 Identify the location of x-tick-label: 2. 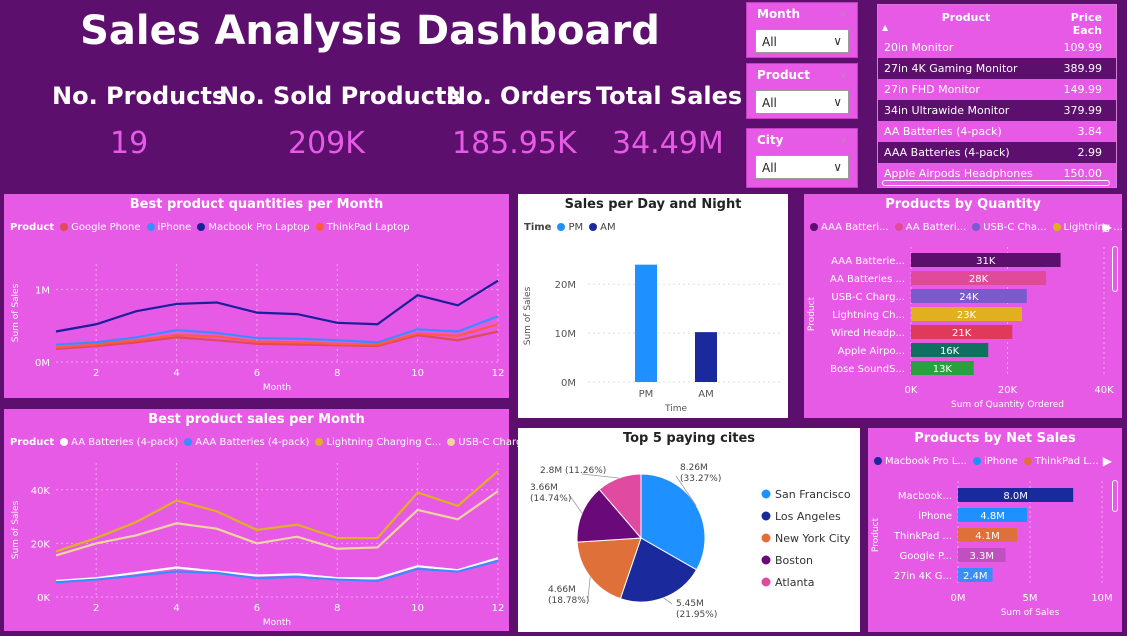
(96, 608).